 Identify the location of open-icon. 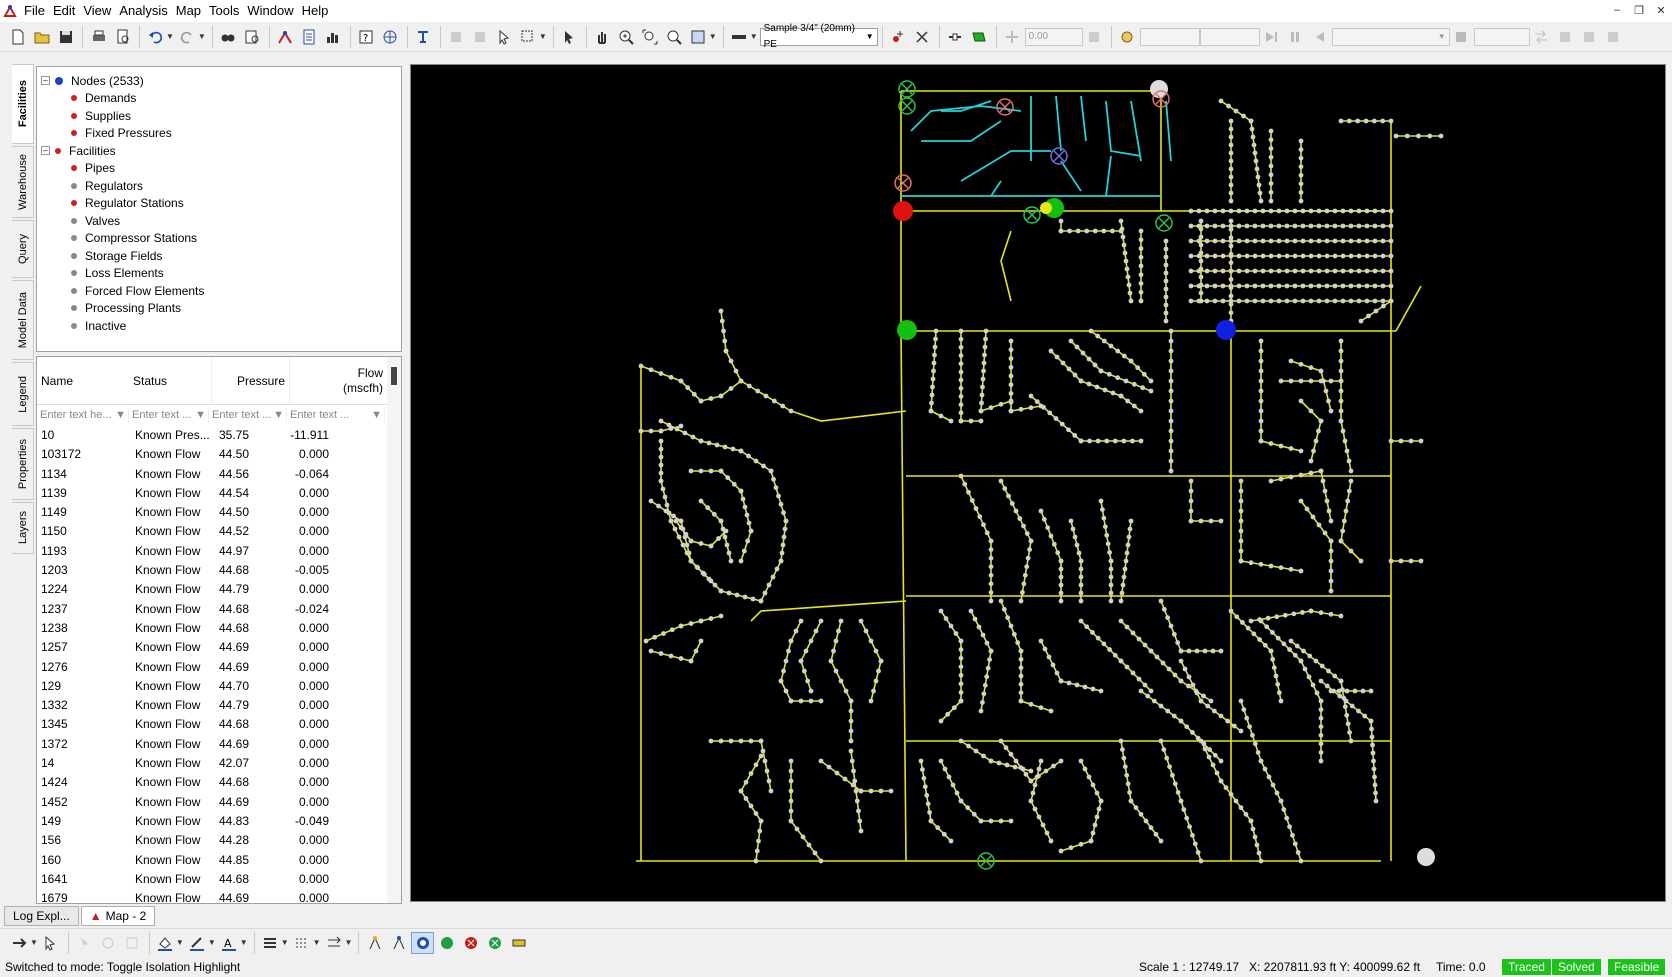
(41, 37).